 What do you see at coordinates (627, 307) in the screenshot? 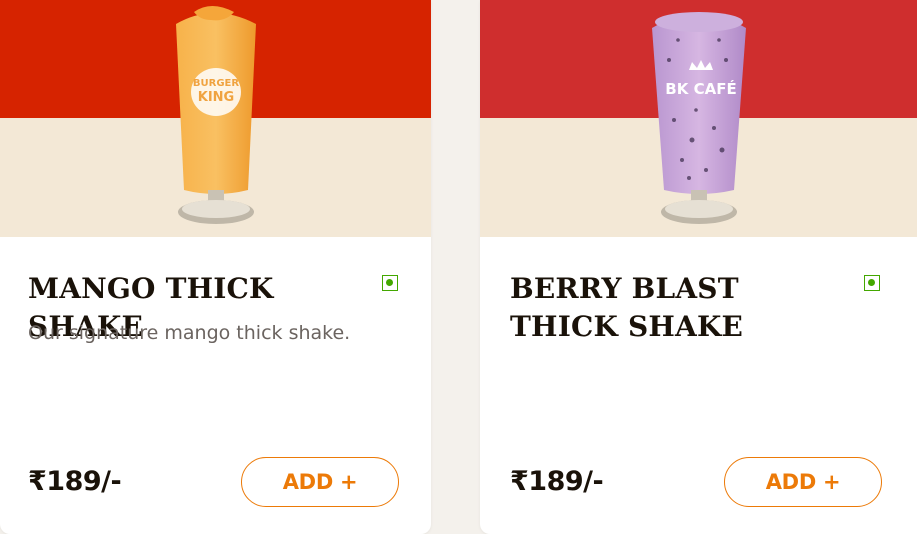
I see `product-title: BERRY BLAST THICK SHAKE` at bounding box center [627, 307].